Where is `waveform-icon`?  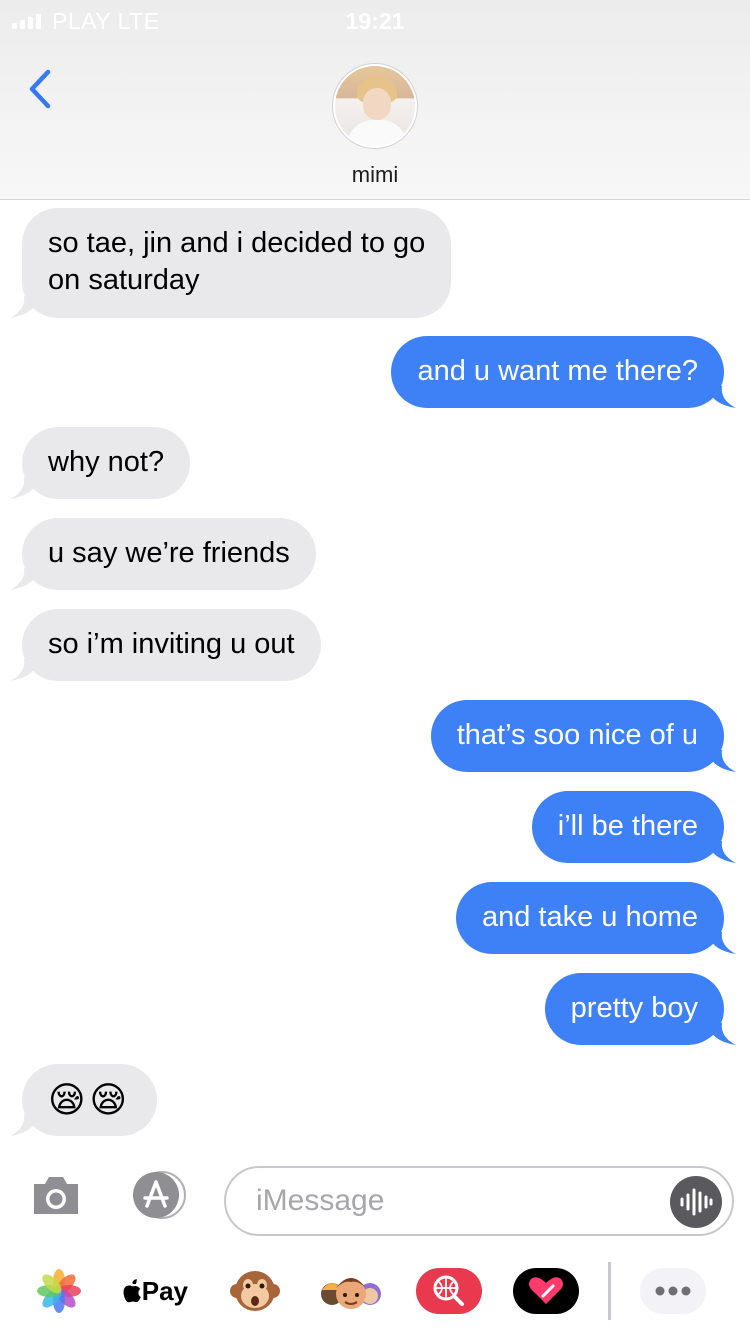 waveform-icon is located at coordinates (696, 1202).